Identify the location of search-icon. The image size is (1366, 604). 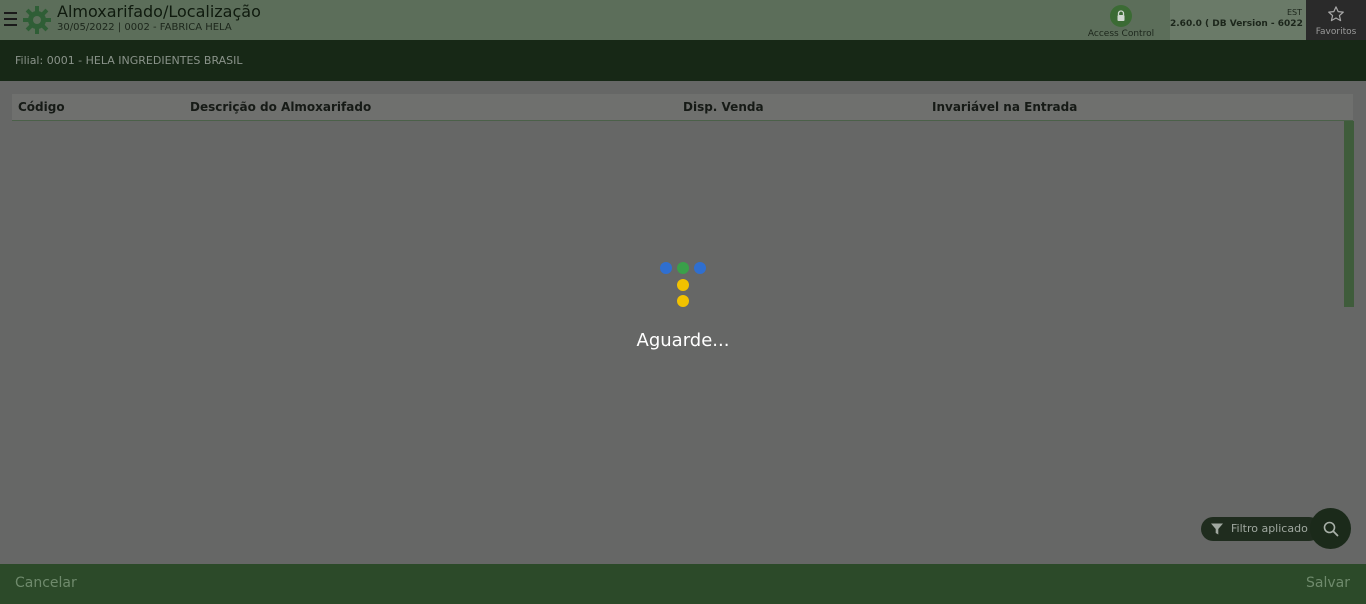
(1330, 528).